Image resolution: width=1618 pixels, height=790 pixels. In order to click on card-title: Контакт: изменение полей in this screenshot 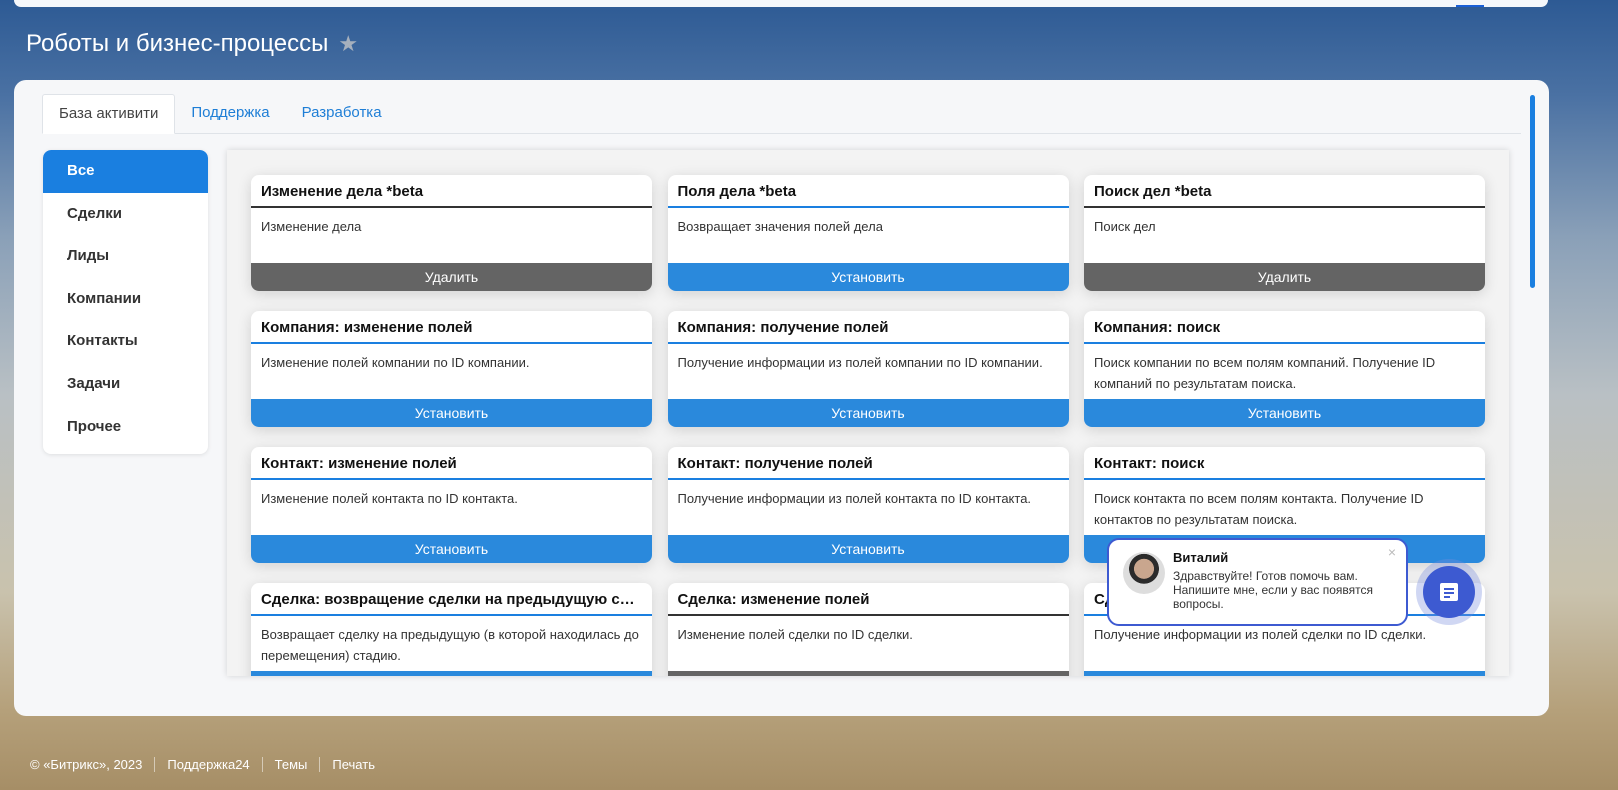, I will do `click(451, 463)`.